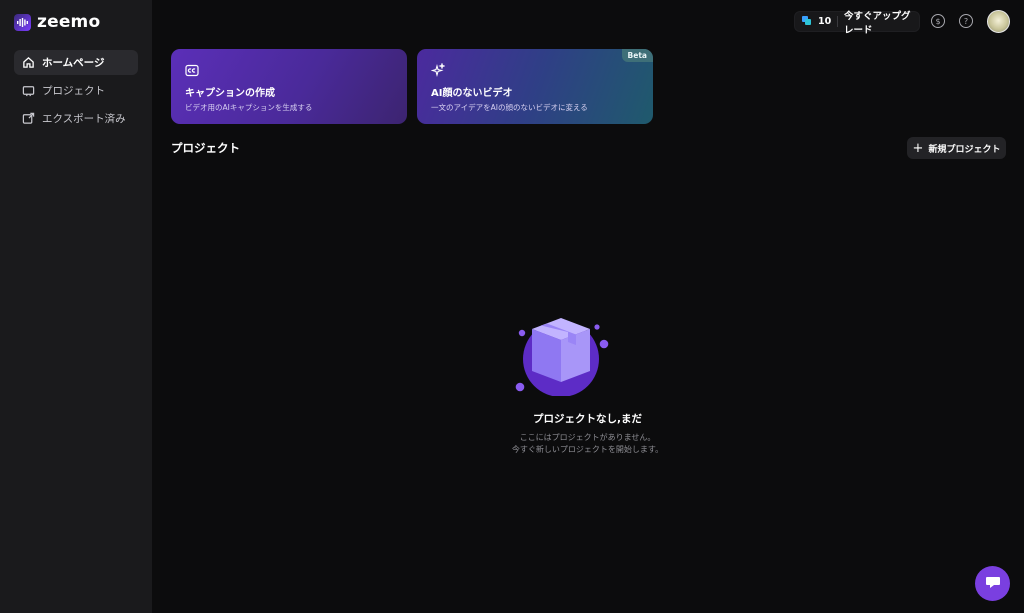 The width and height of the screenshot is (1024, 613). What do you see at coordinates (535, 86) in the screenshot?
I see `ai-faceless-video-card: Beta AI顔のないビデオ 一文のアイデアをAIの顔のないビデオに変える` at bounding box center [535, 86].